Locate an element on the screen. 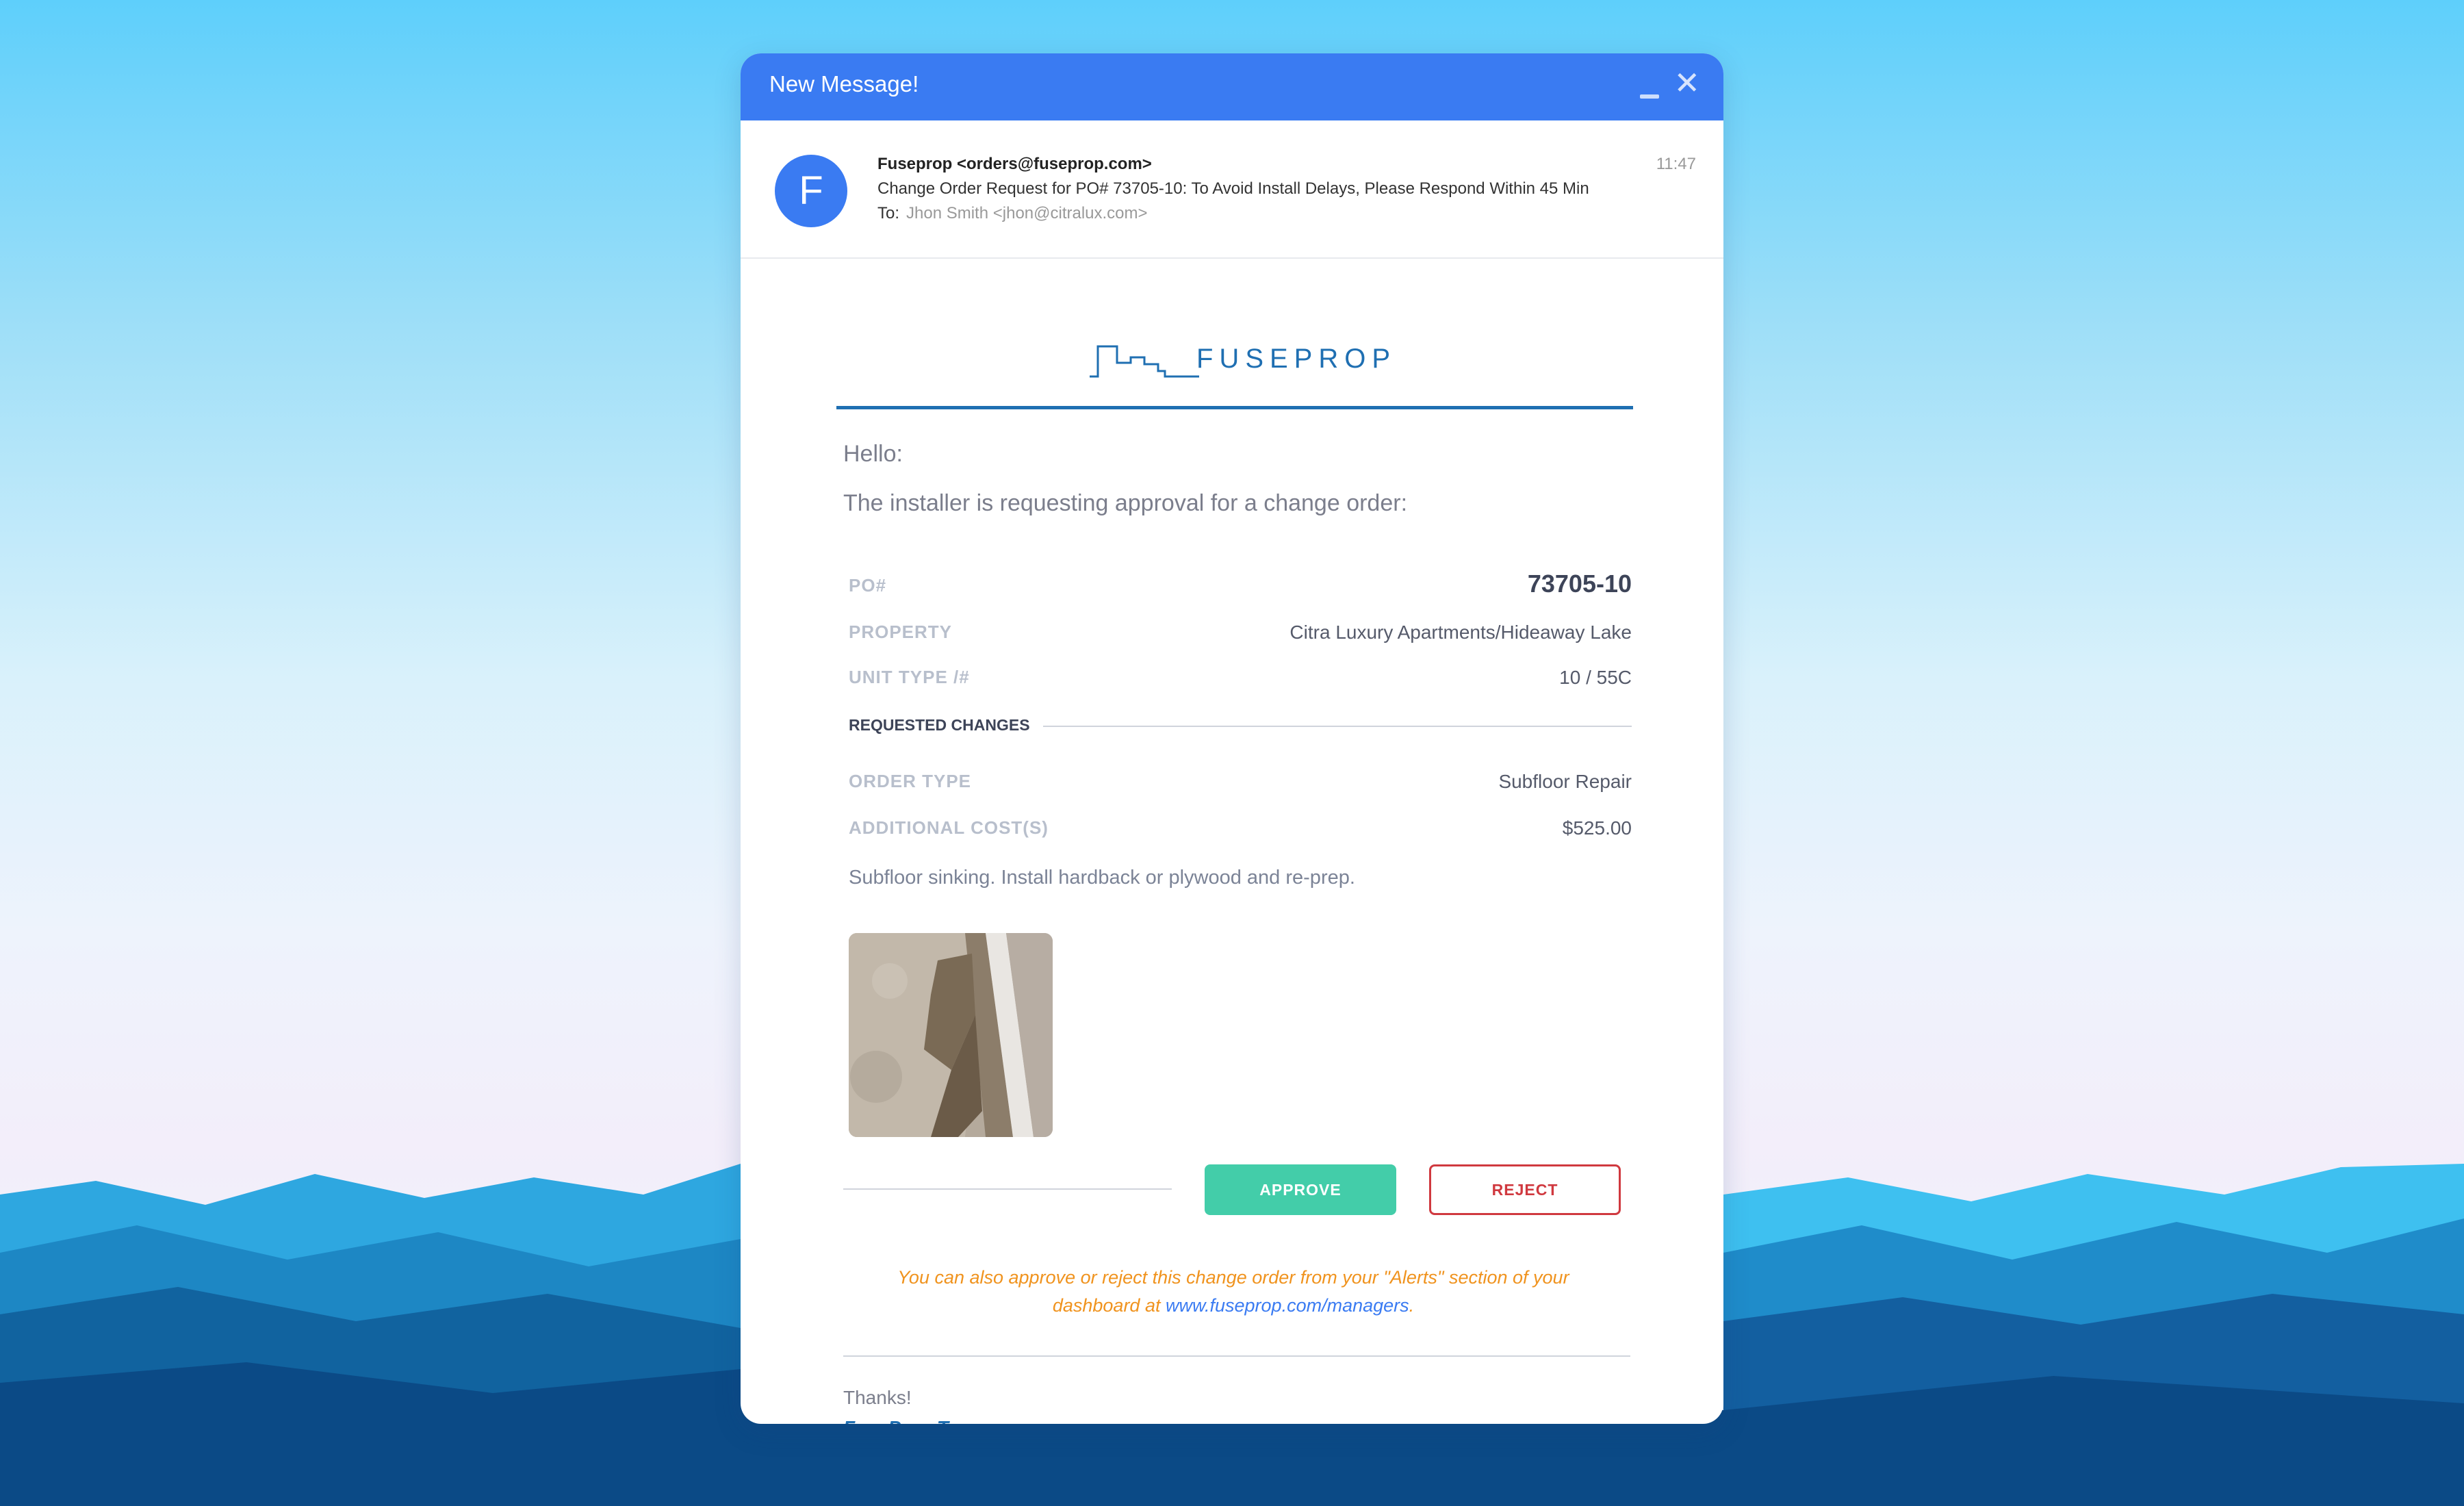 The image size is (2464, 1506). recipient-row: To: Jhon Smith <jhon@citralux.com> is located at coordinates (1012, 213).